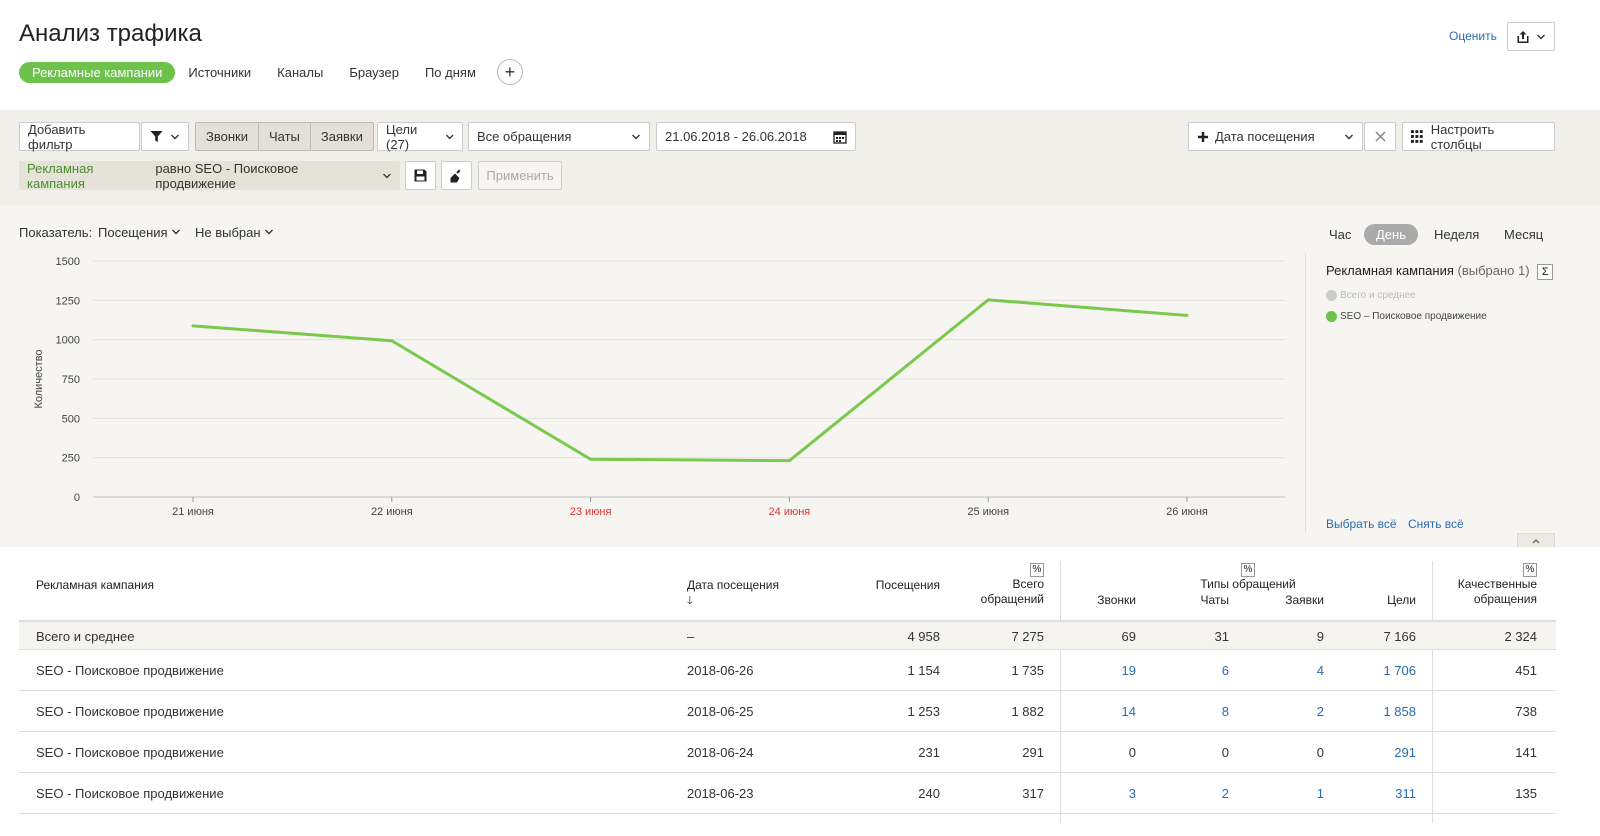 Image resolution: width=1600 pixels, height=836 pixels. Describe the element at coordinates (1107, 670) in the screenshot. I see `cell-calls: 19` at that location.